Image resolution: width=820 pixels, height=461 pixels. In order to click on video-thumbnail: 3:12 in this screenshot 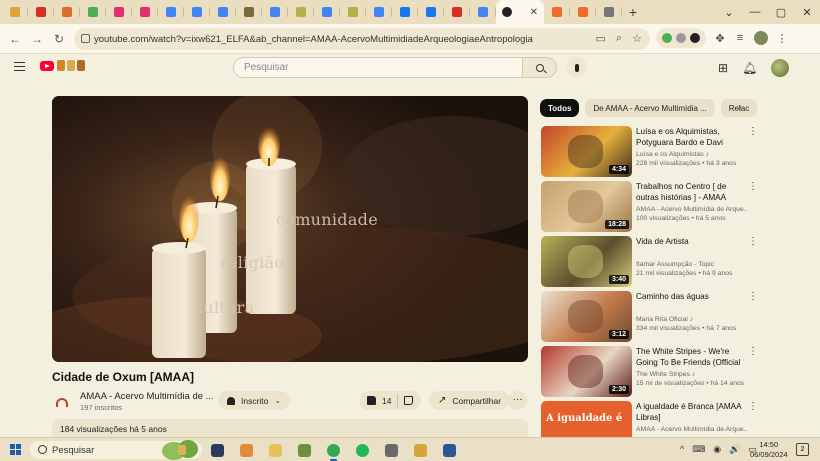, I will do `click(586, 316)`.